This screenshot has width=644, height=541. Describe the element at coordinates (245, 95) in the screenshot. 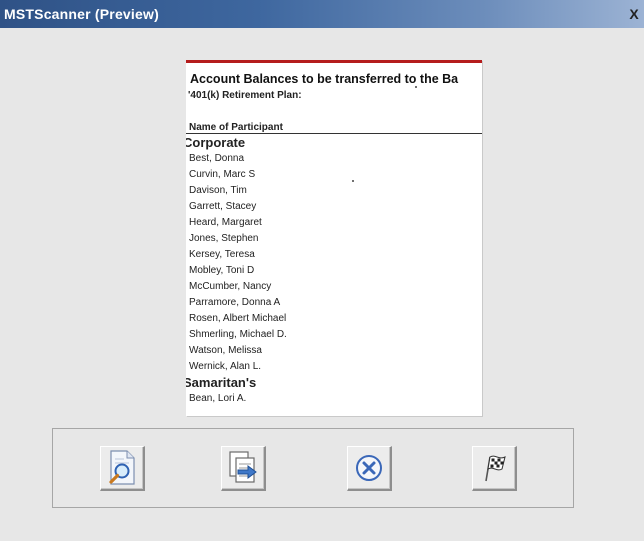

I see `document-subtitle: '401(k) Retirement Plan:` at that location.